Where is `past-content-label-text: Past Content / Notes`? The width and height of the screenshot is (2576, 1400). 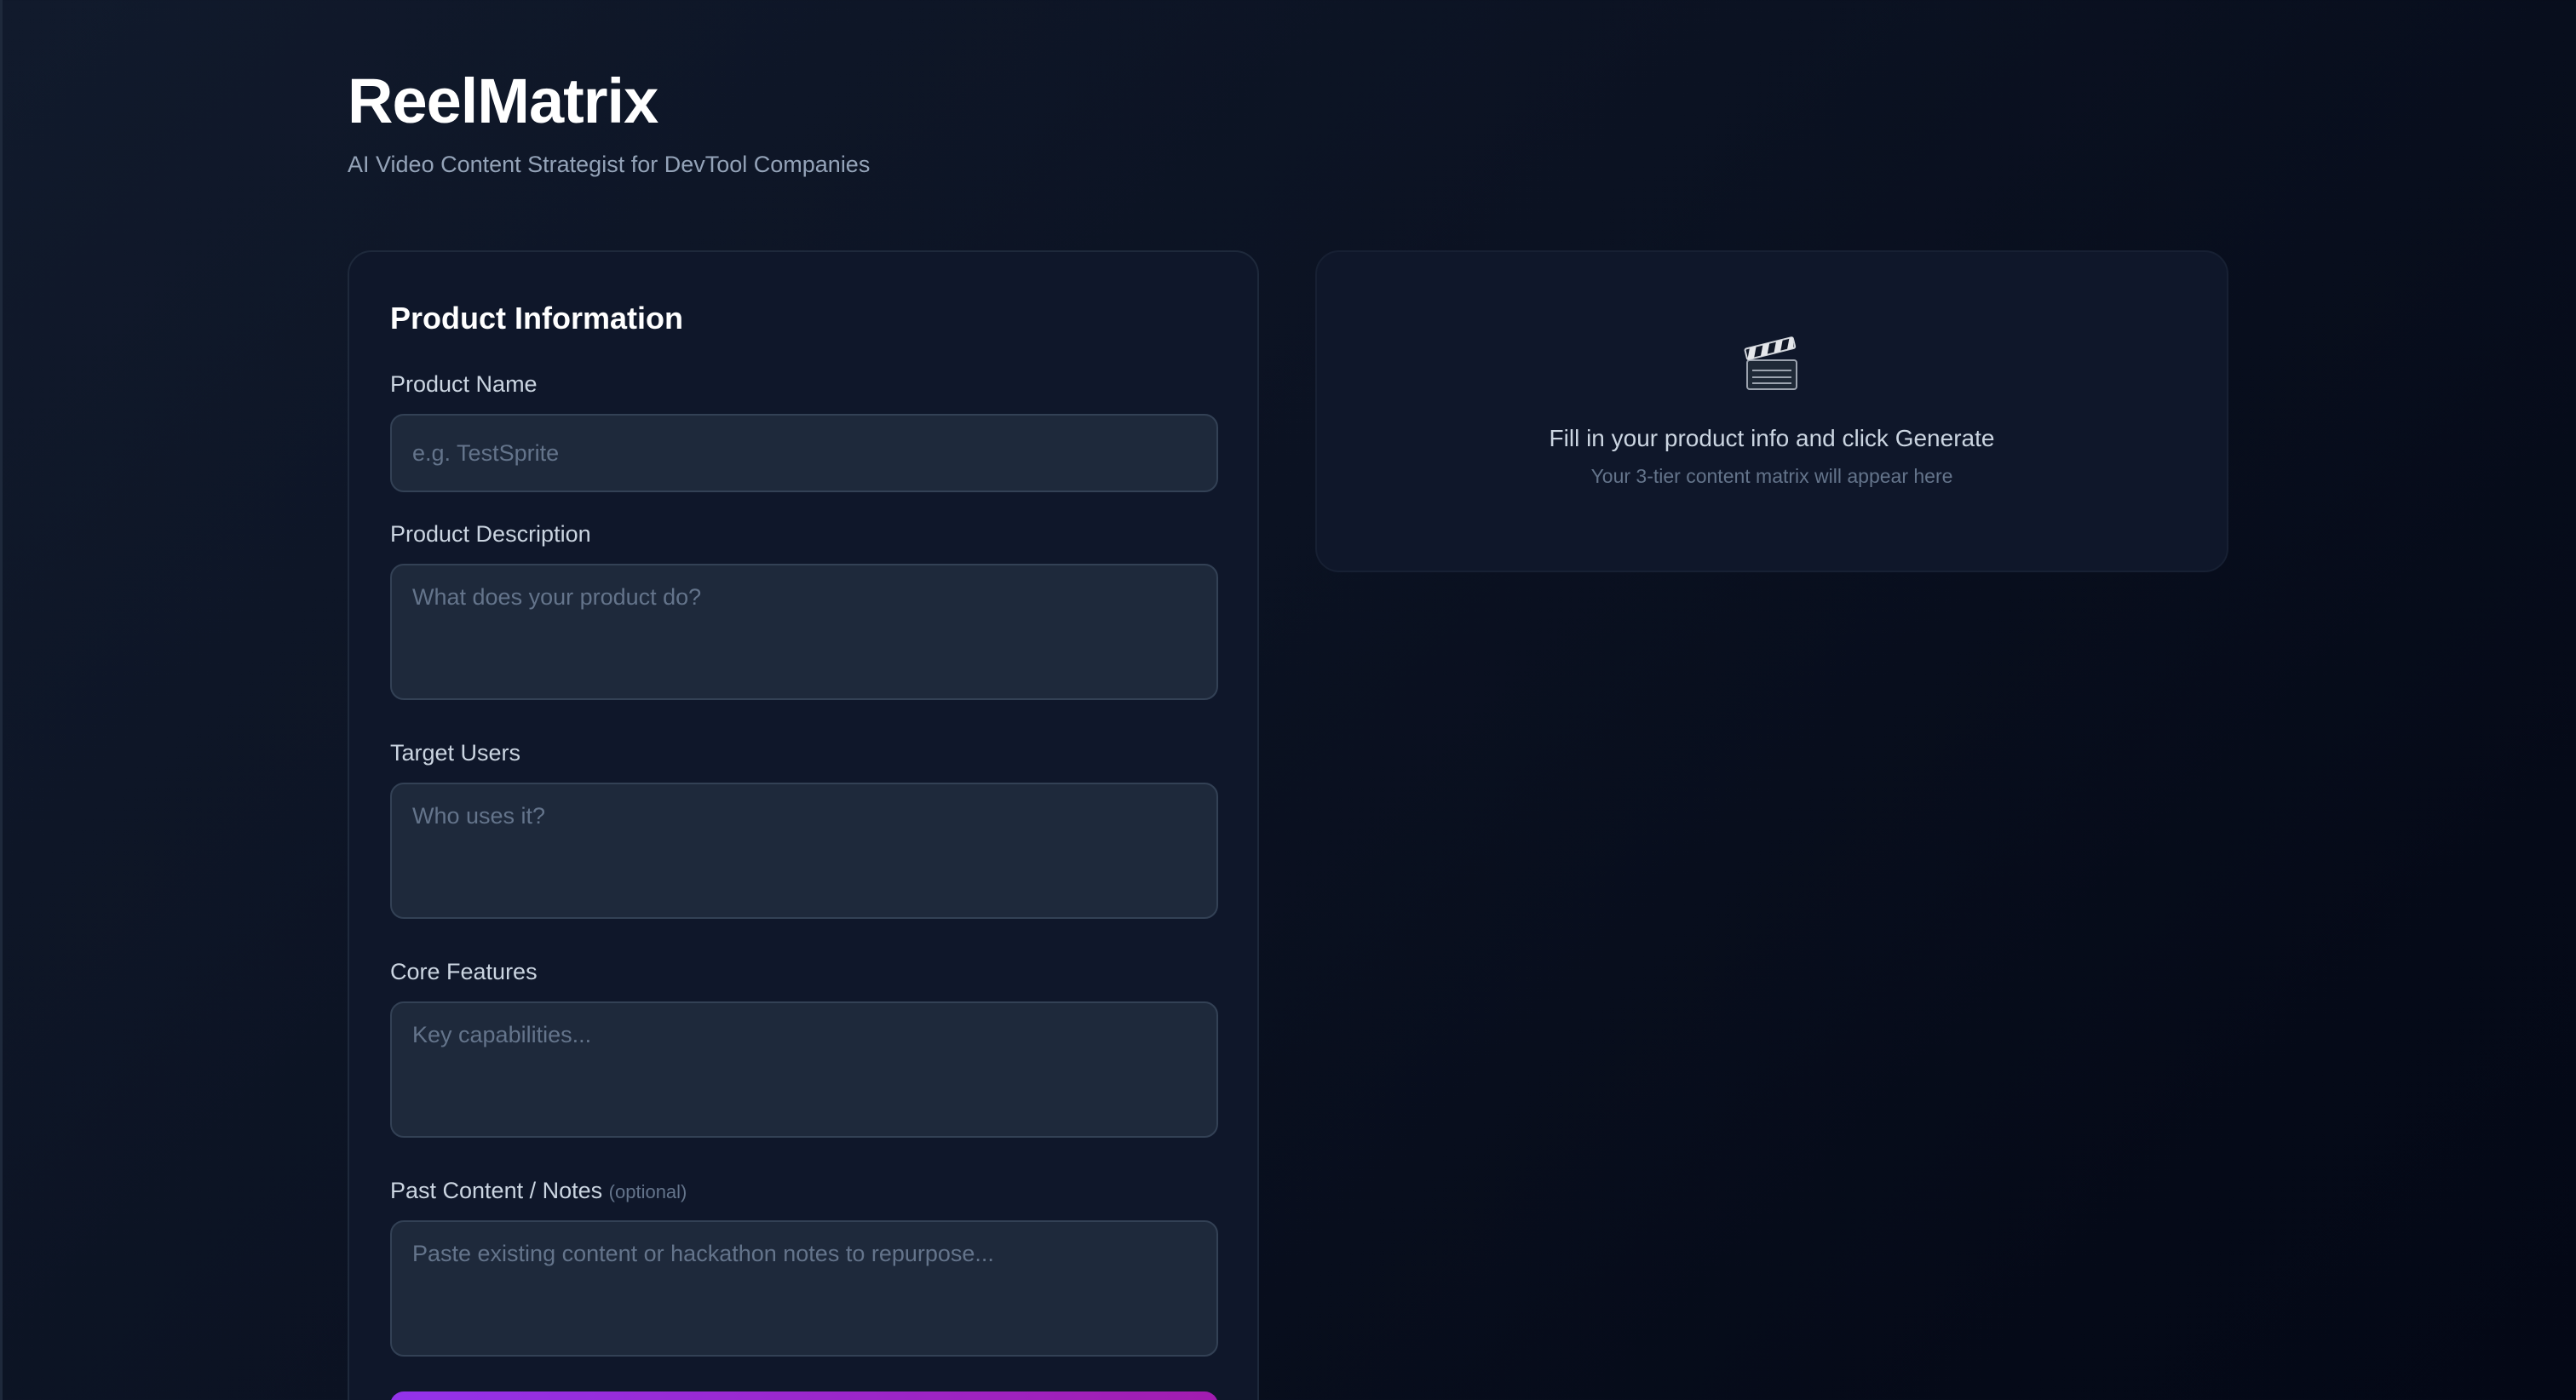
past-content-label-text: Past Content / Notes is located at coordinates (497, 1190).